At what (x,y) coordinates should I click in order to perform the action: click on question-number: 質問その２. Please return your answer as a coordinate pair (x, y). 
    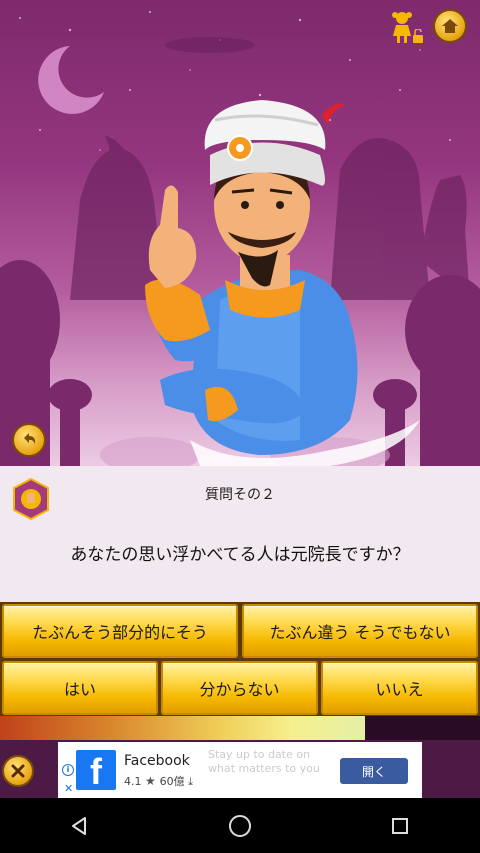
    Looking at the image, I should click on (240, 495).